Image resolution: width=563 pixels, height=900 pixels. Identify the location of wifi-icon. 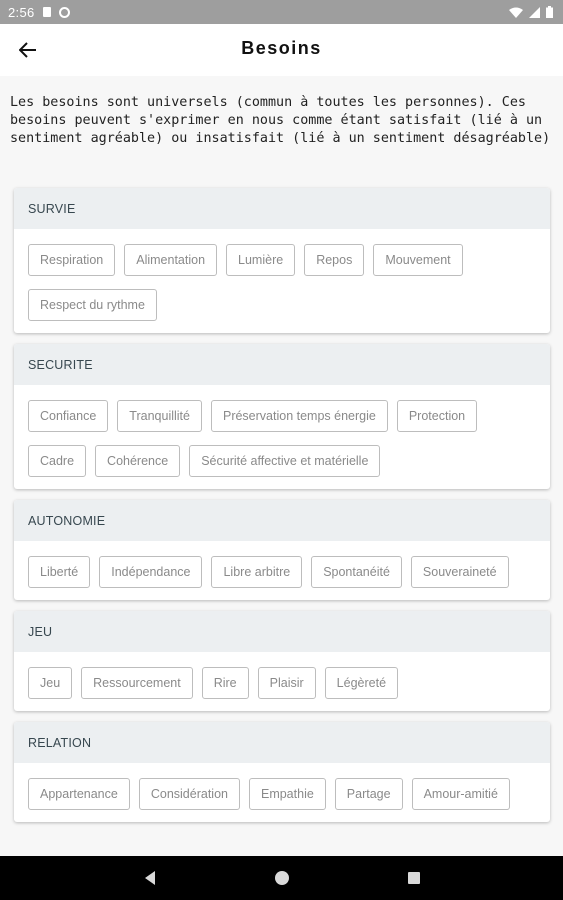
(516, 12).